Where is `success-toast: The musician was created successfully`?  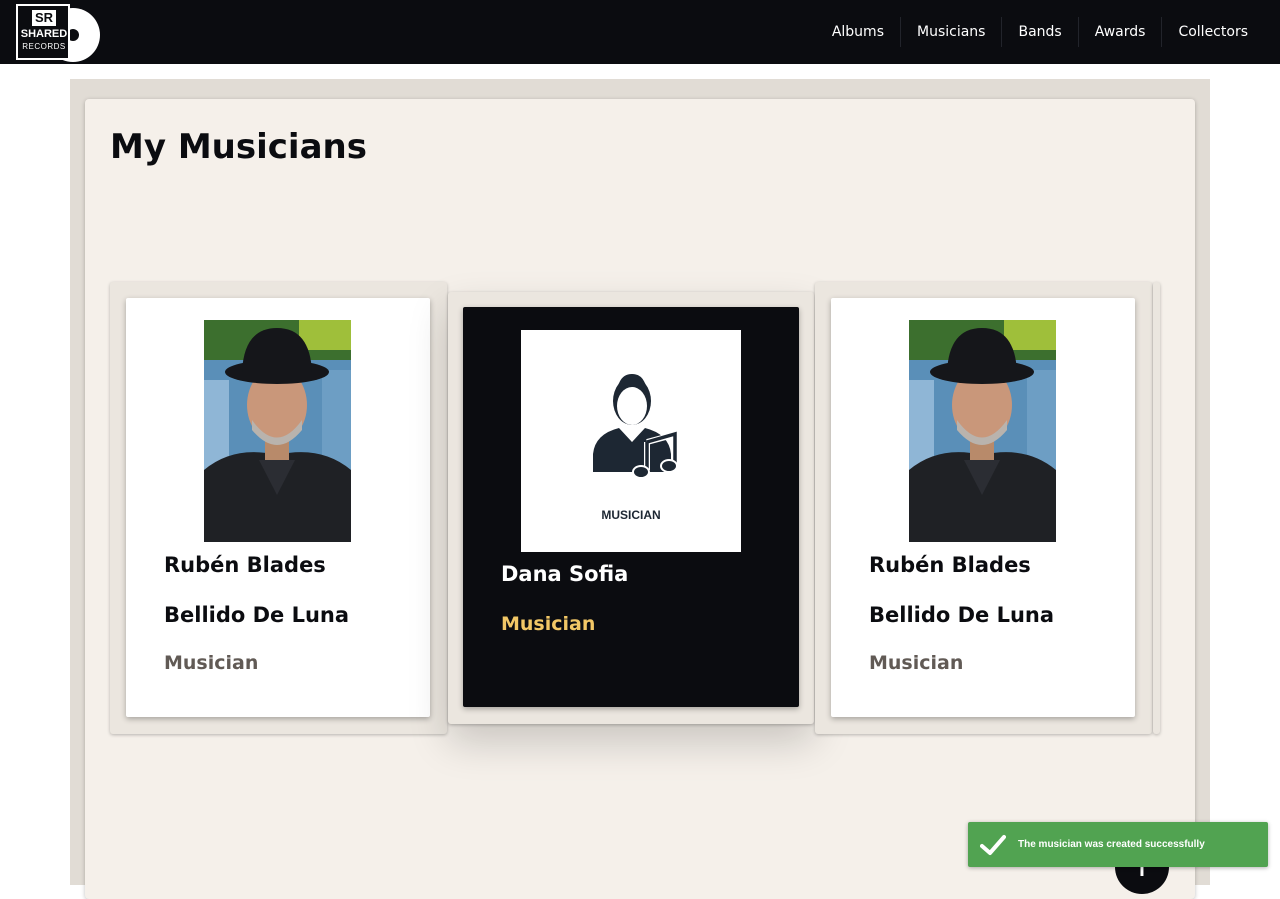 success-toast: The musician was created successfully is located at coordinates (1118, 844).